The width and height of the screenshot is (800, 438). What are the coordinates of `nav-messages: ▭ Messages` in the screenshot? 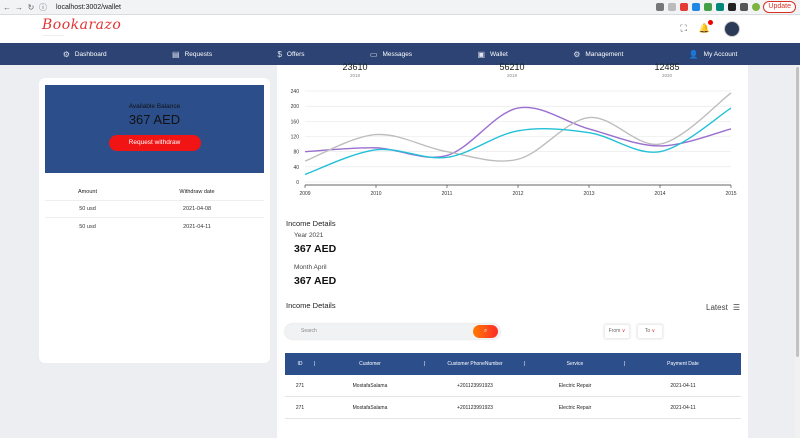 It's located at (391, 54).